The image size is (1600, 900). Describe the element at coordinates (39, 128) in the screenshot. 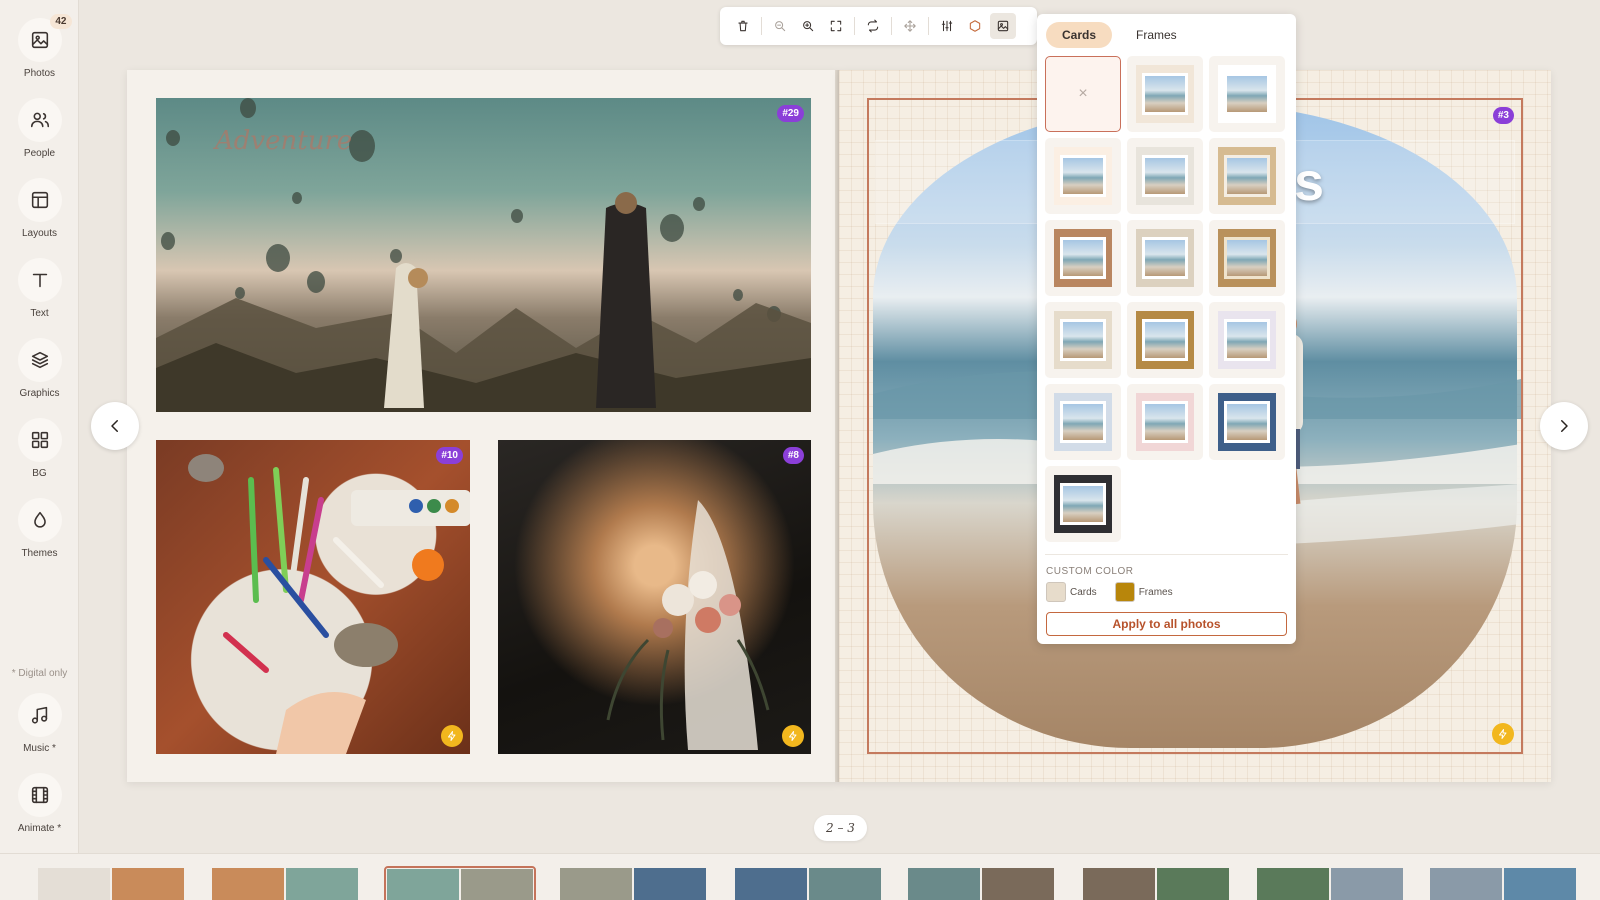

I see `sidebar-item-people: People` at that location.